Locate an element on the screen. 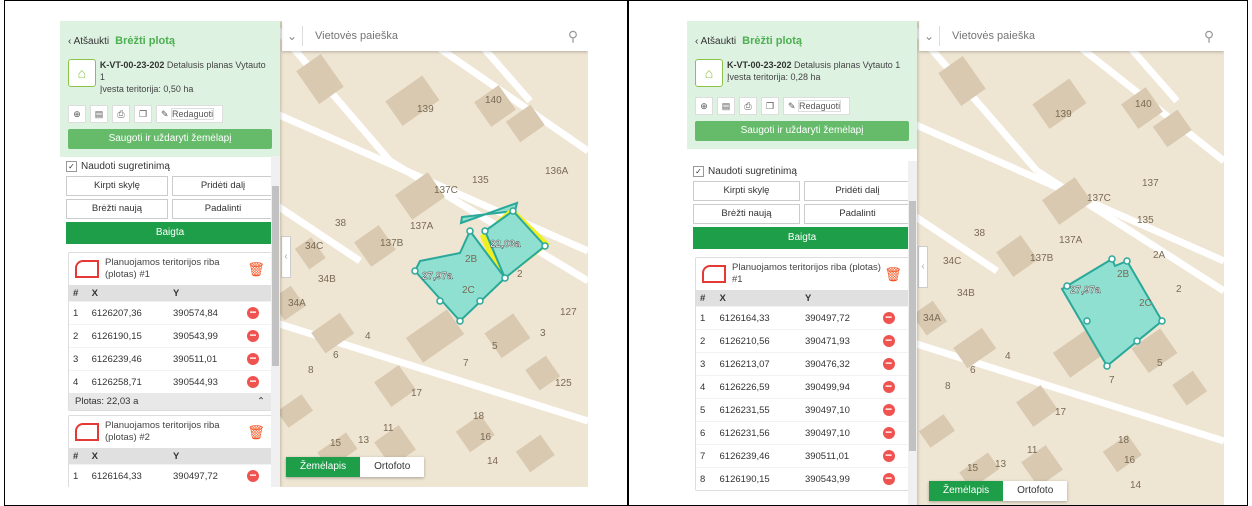 The height and width of the screenshot is (506, 1252). card-title: Planuojamos teritorijos riba (plotas) #2 is located at coordinates (162, 431).